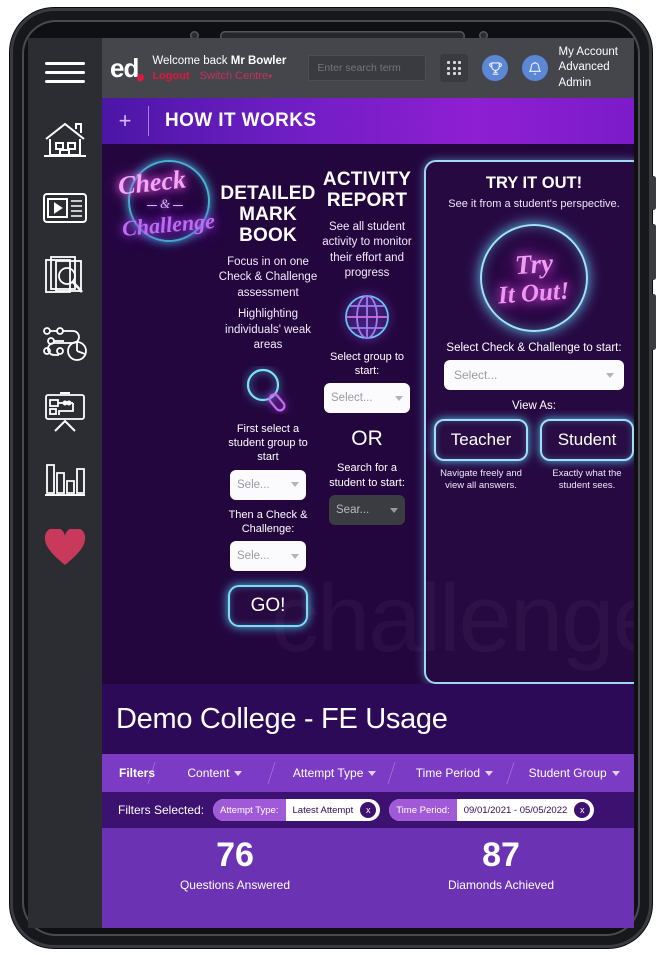 The height and width of the screenshot is (955, 662). I want to click on hamburger-icon, so click(65, 72).